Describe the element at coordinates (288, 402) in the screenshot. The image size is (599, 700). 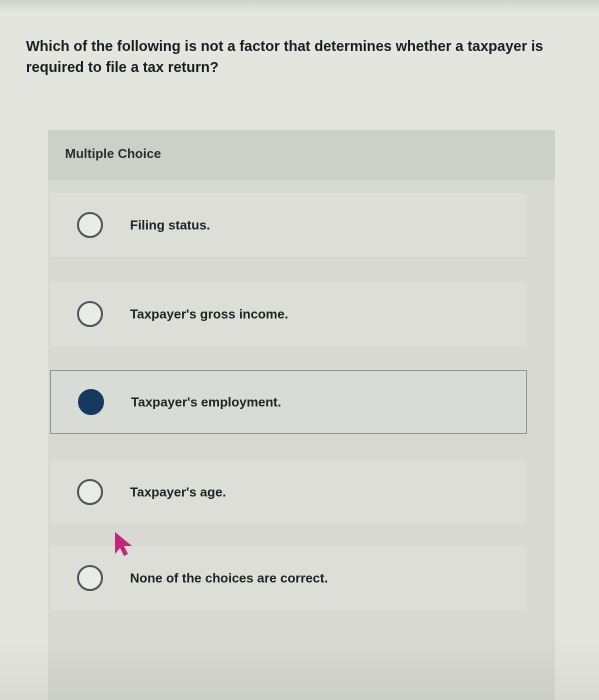
I see `choice-option-employment: Taxpayer's employment.` at that location.